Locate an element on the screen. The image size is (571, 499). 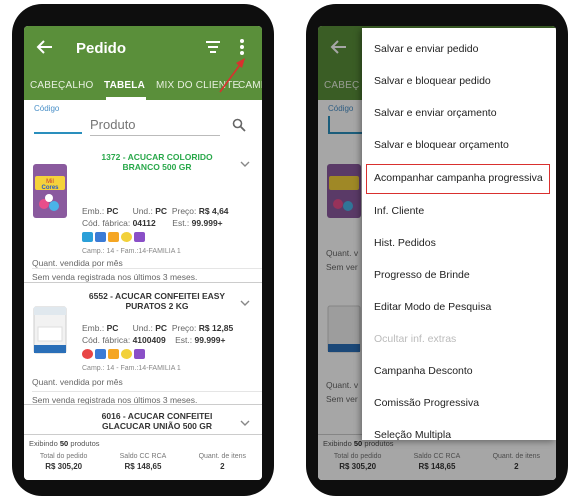
menu-item-selecao-multipla: Seleção Multipla is located at coordinates (459, 435).